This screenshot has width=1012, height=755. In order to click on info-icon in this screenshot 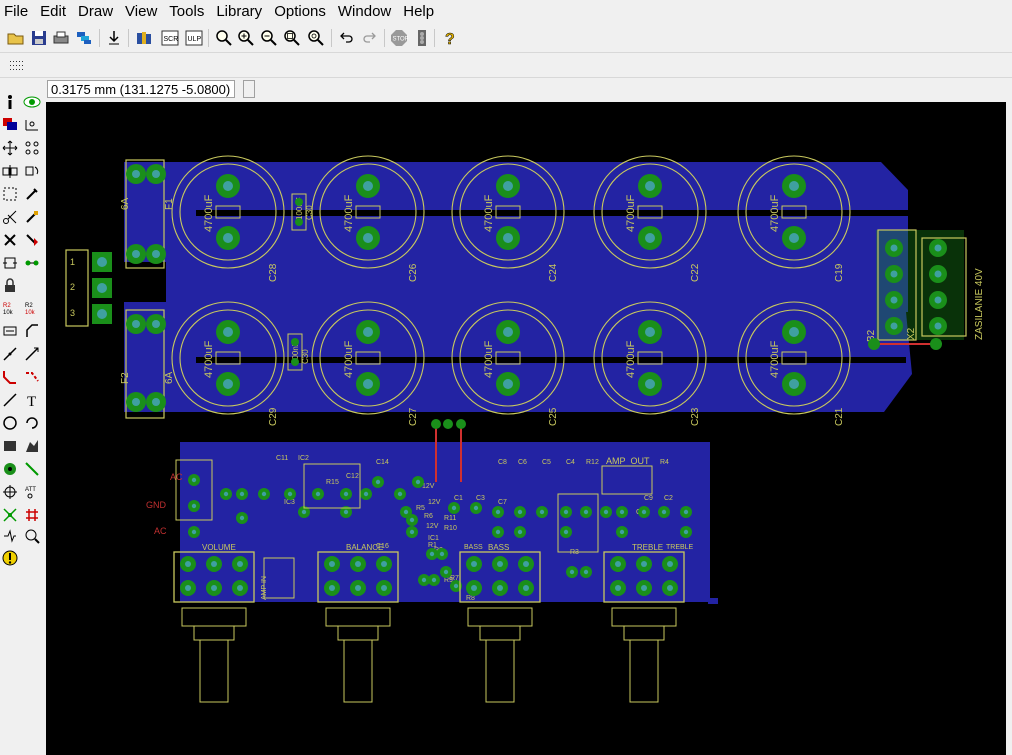, I will do `click(10, 102)`.